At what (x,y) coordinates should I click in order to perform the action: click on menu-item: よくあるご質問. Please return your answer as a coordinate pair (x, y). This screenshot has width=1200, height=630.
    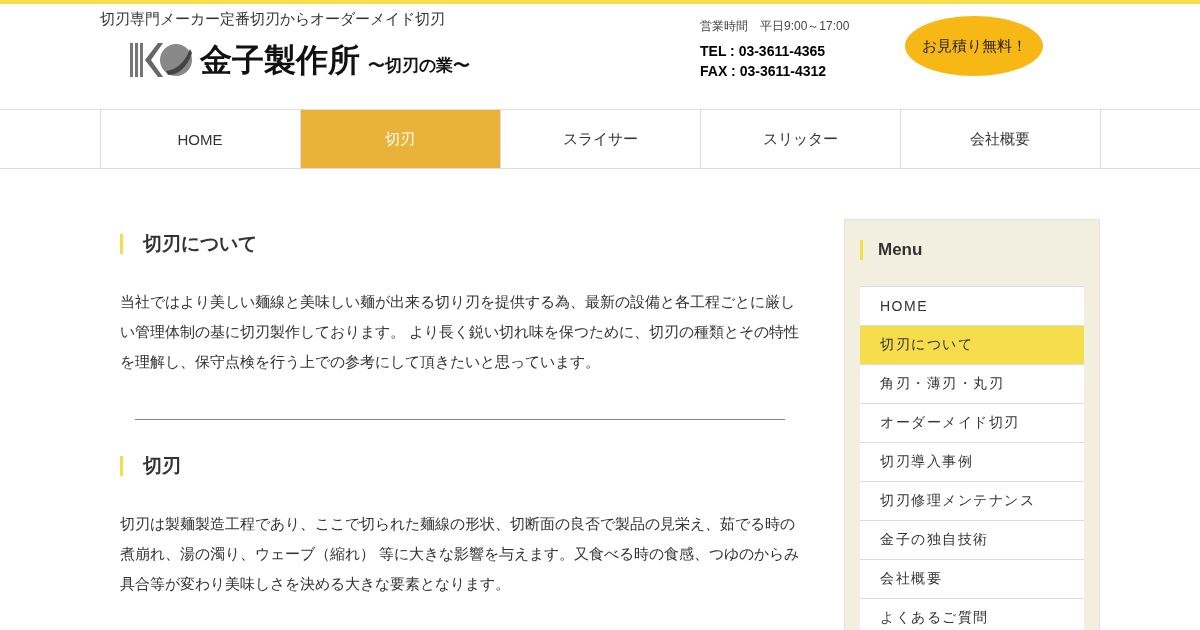
    Looking at the image, I should click on (972, 614).